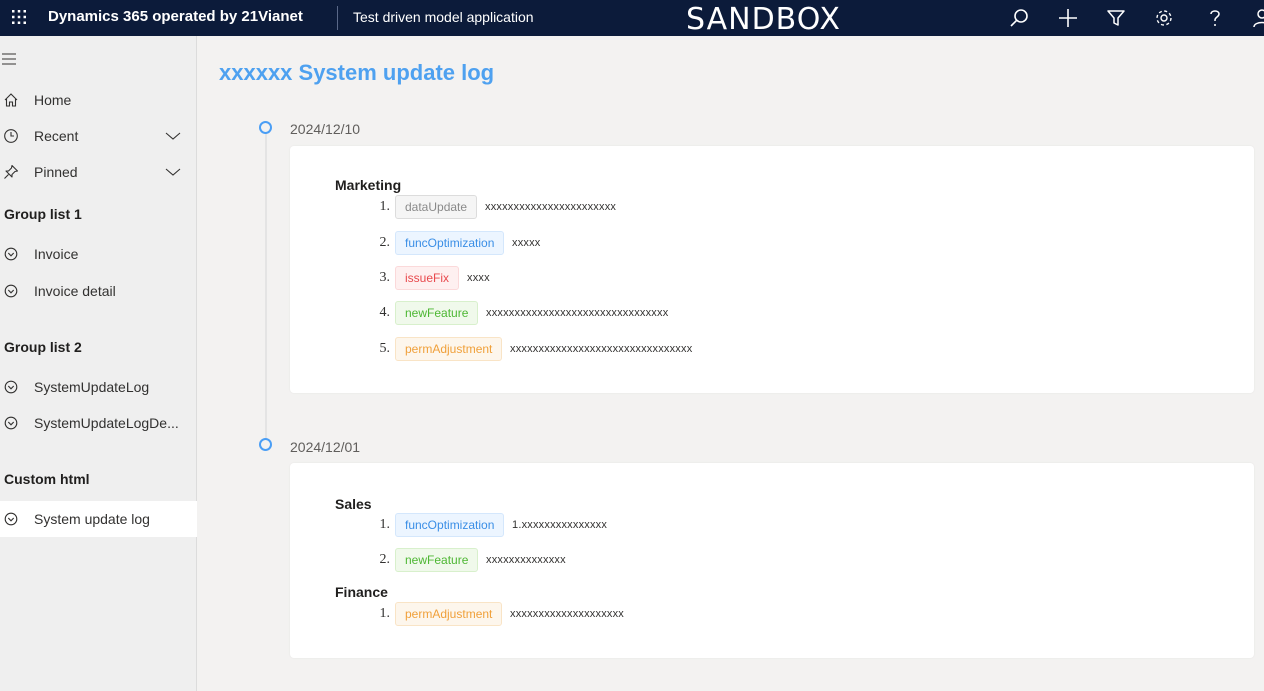 The image size is (1264, 691). I want to click on sidebar-item-home: Home, so click(98, 100).